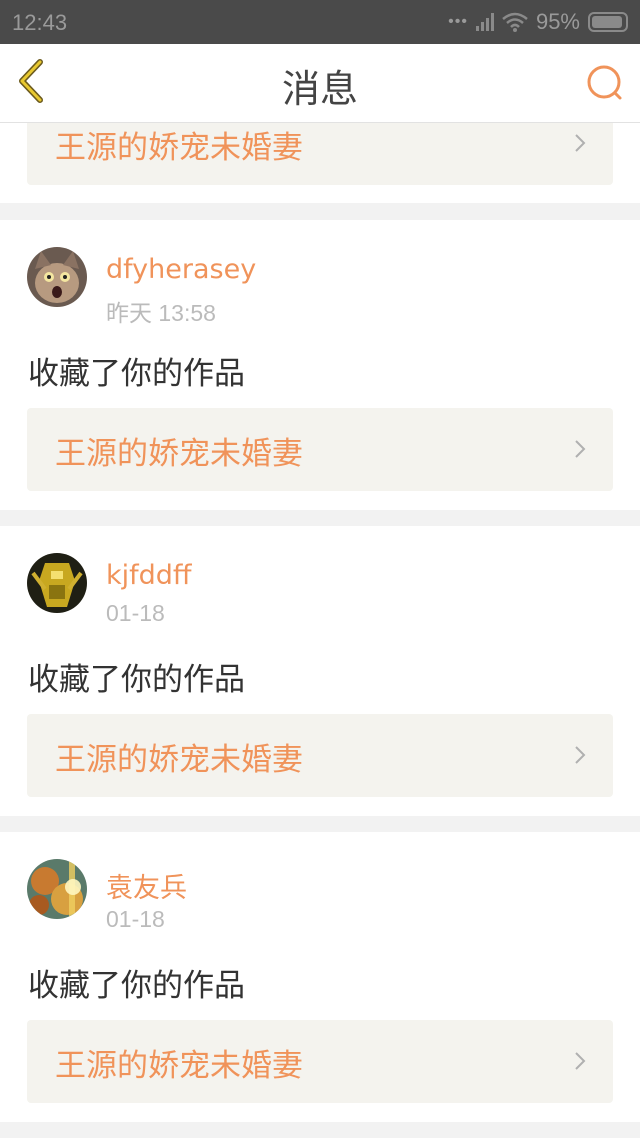  Describe the element at coordinates (161, 313) in the screenshot. I see `timestamp: 昨天 13:58` at that location.